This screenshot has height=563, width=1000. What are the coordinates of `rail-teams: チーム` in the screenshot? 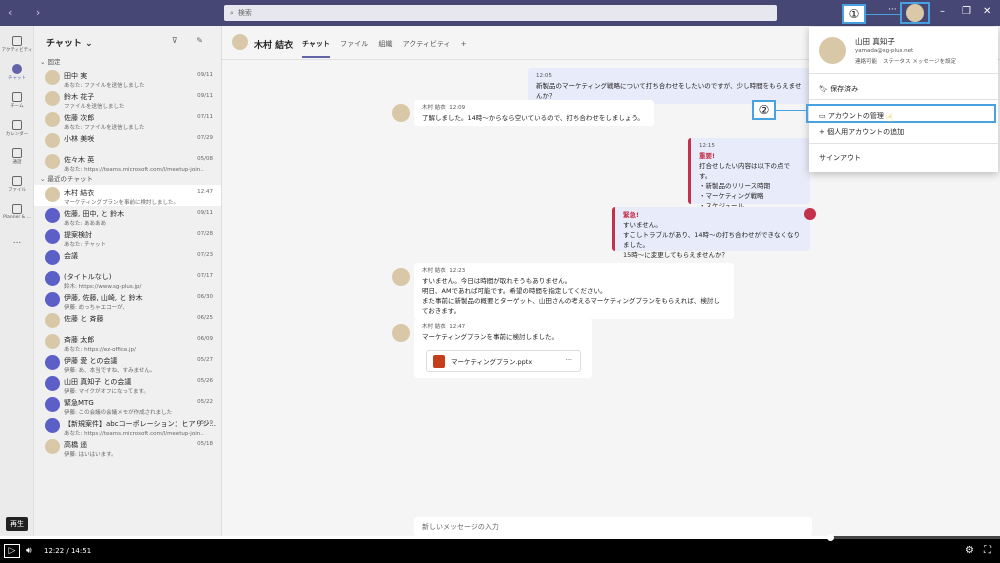 It's located at (17, 103).